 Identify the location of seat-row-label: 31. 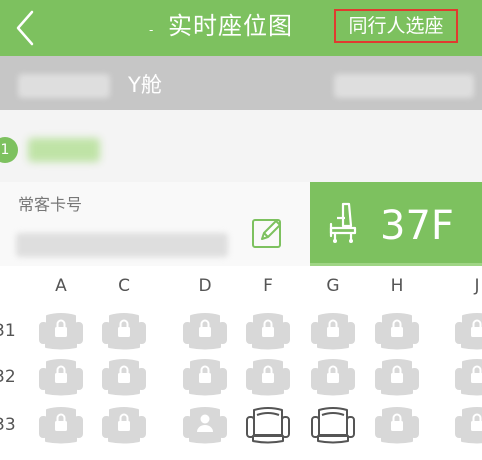
(8, 331).